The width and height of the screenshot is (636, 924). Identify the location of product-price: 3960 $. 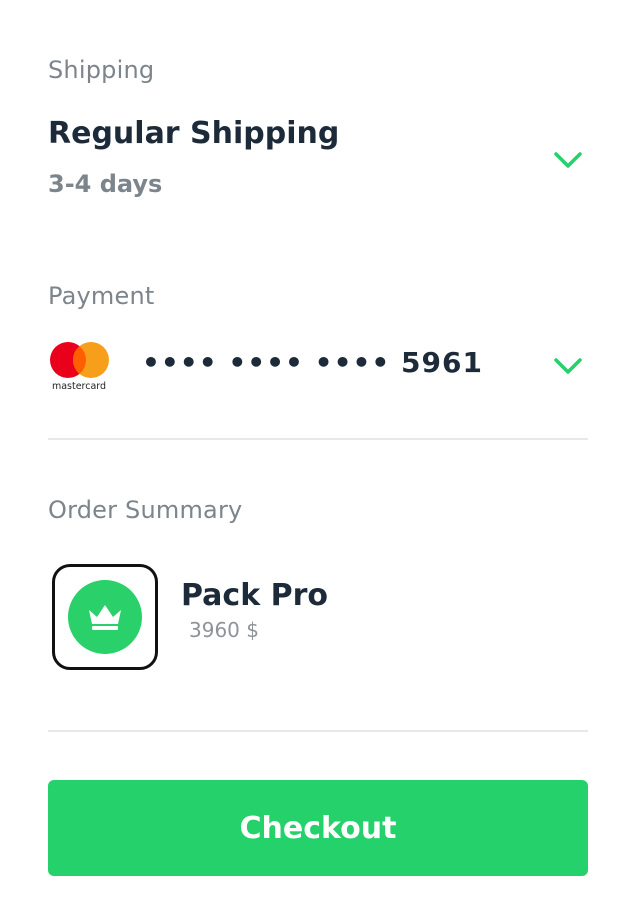
(224, 630).